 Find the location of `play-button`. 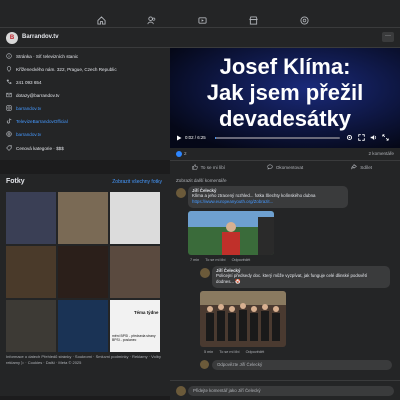

play-button is located at coordinates (179, 139).